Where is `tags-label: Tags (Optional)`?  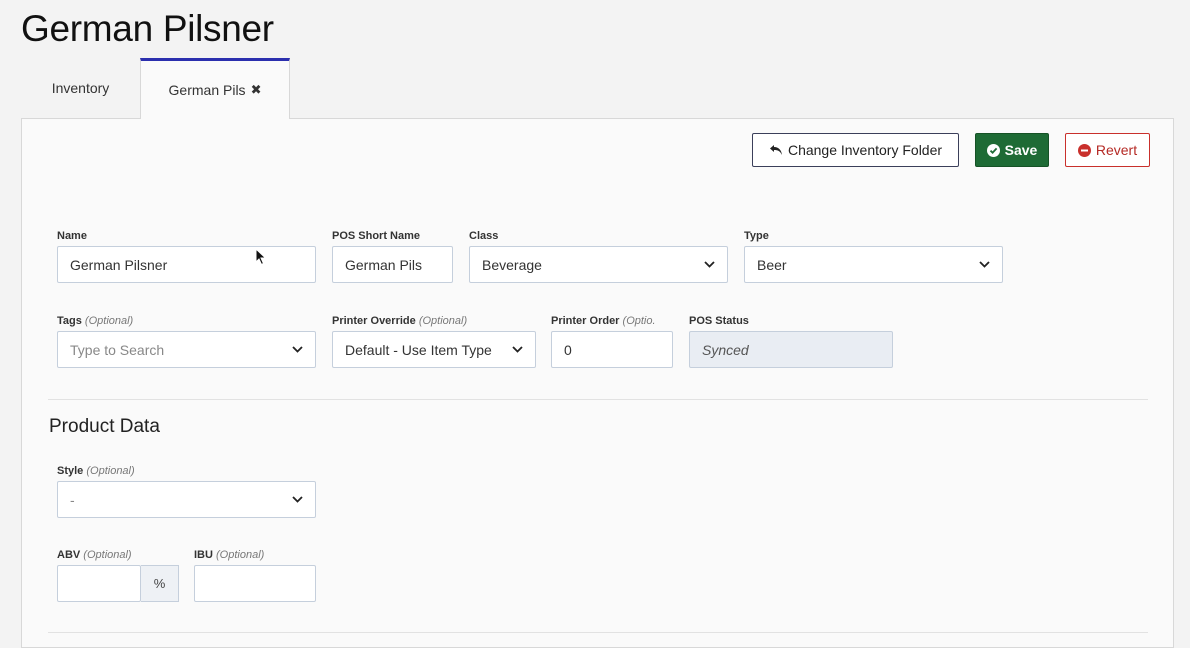
tags-label: Tags (Optional) is located at coordinates (95, 321).